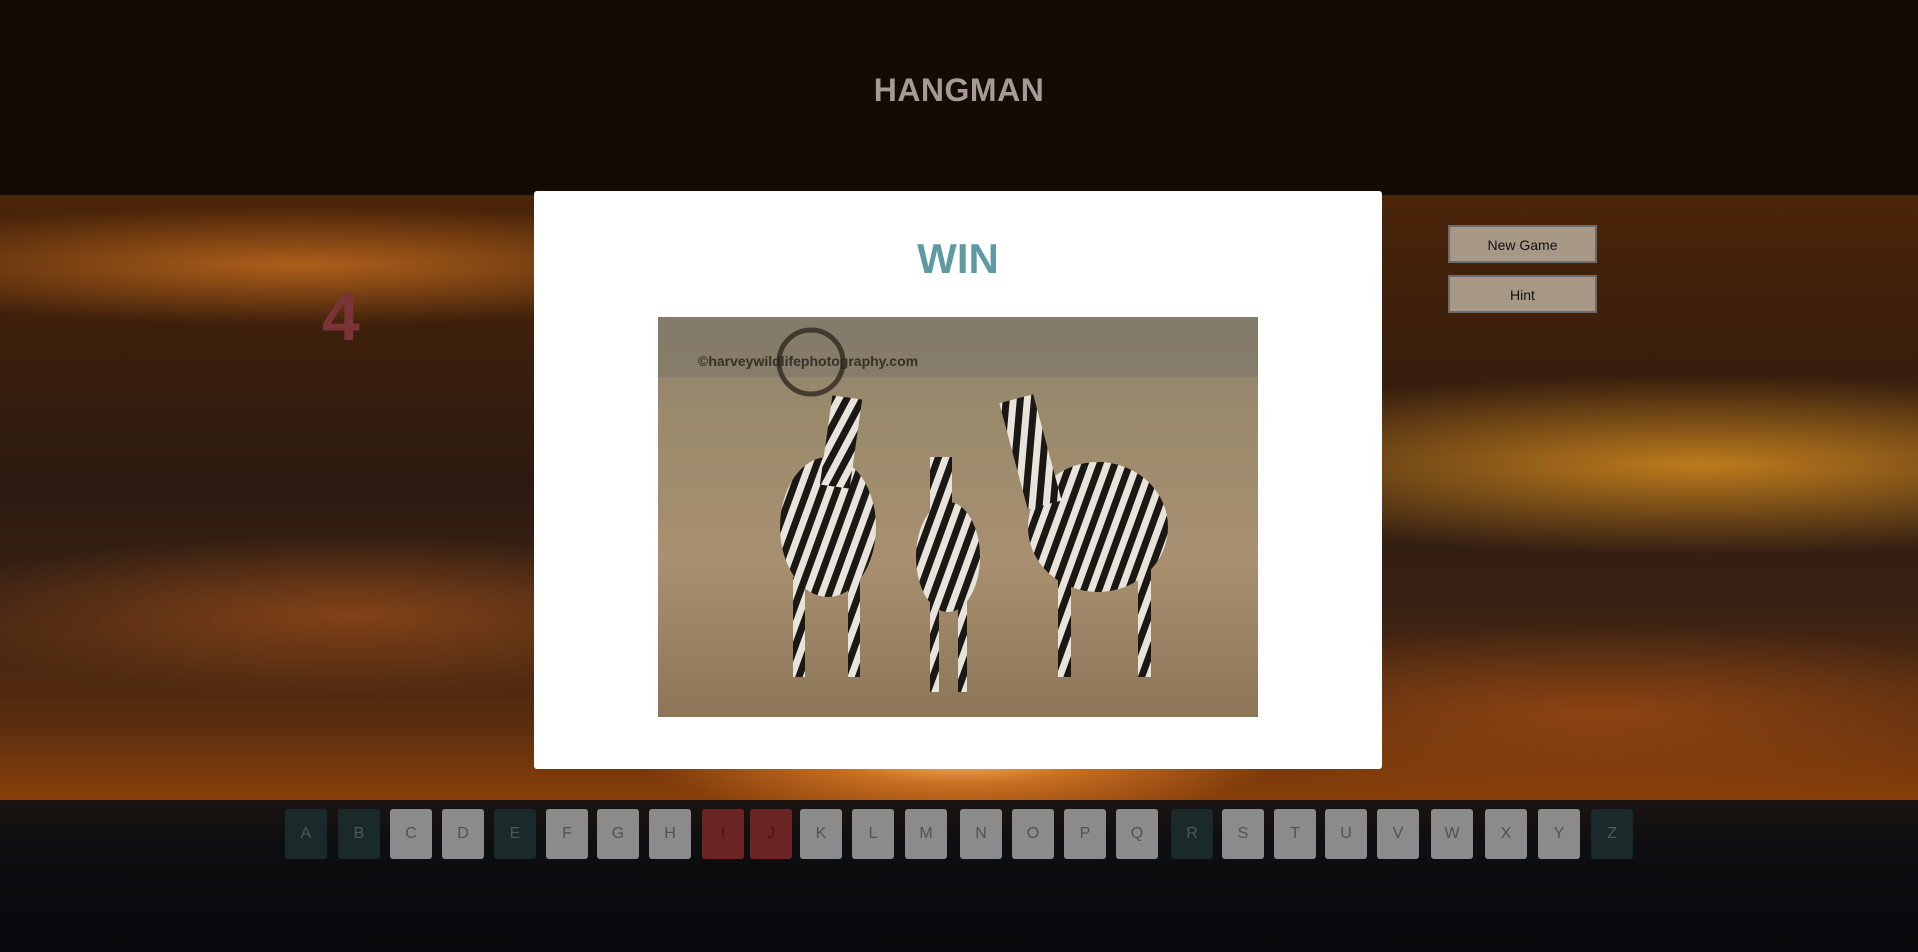 This screenshot has width=1918, height=952. What do you see at coordinates (1398, 834) in the screenshot?
I see `key-v: V` at bounding box center [1398, 834].